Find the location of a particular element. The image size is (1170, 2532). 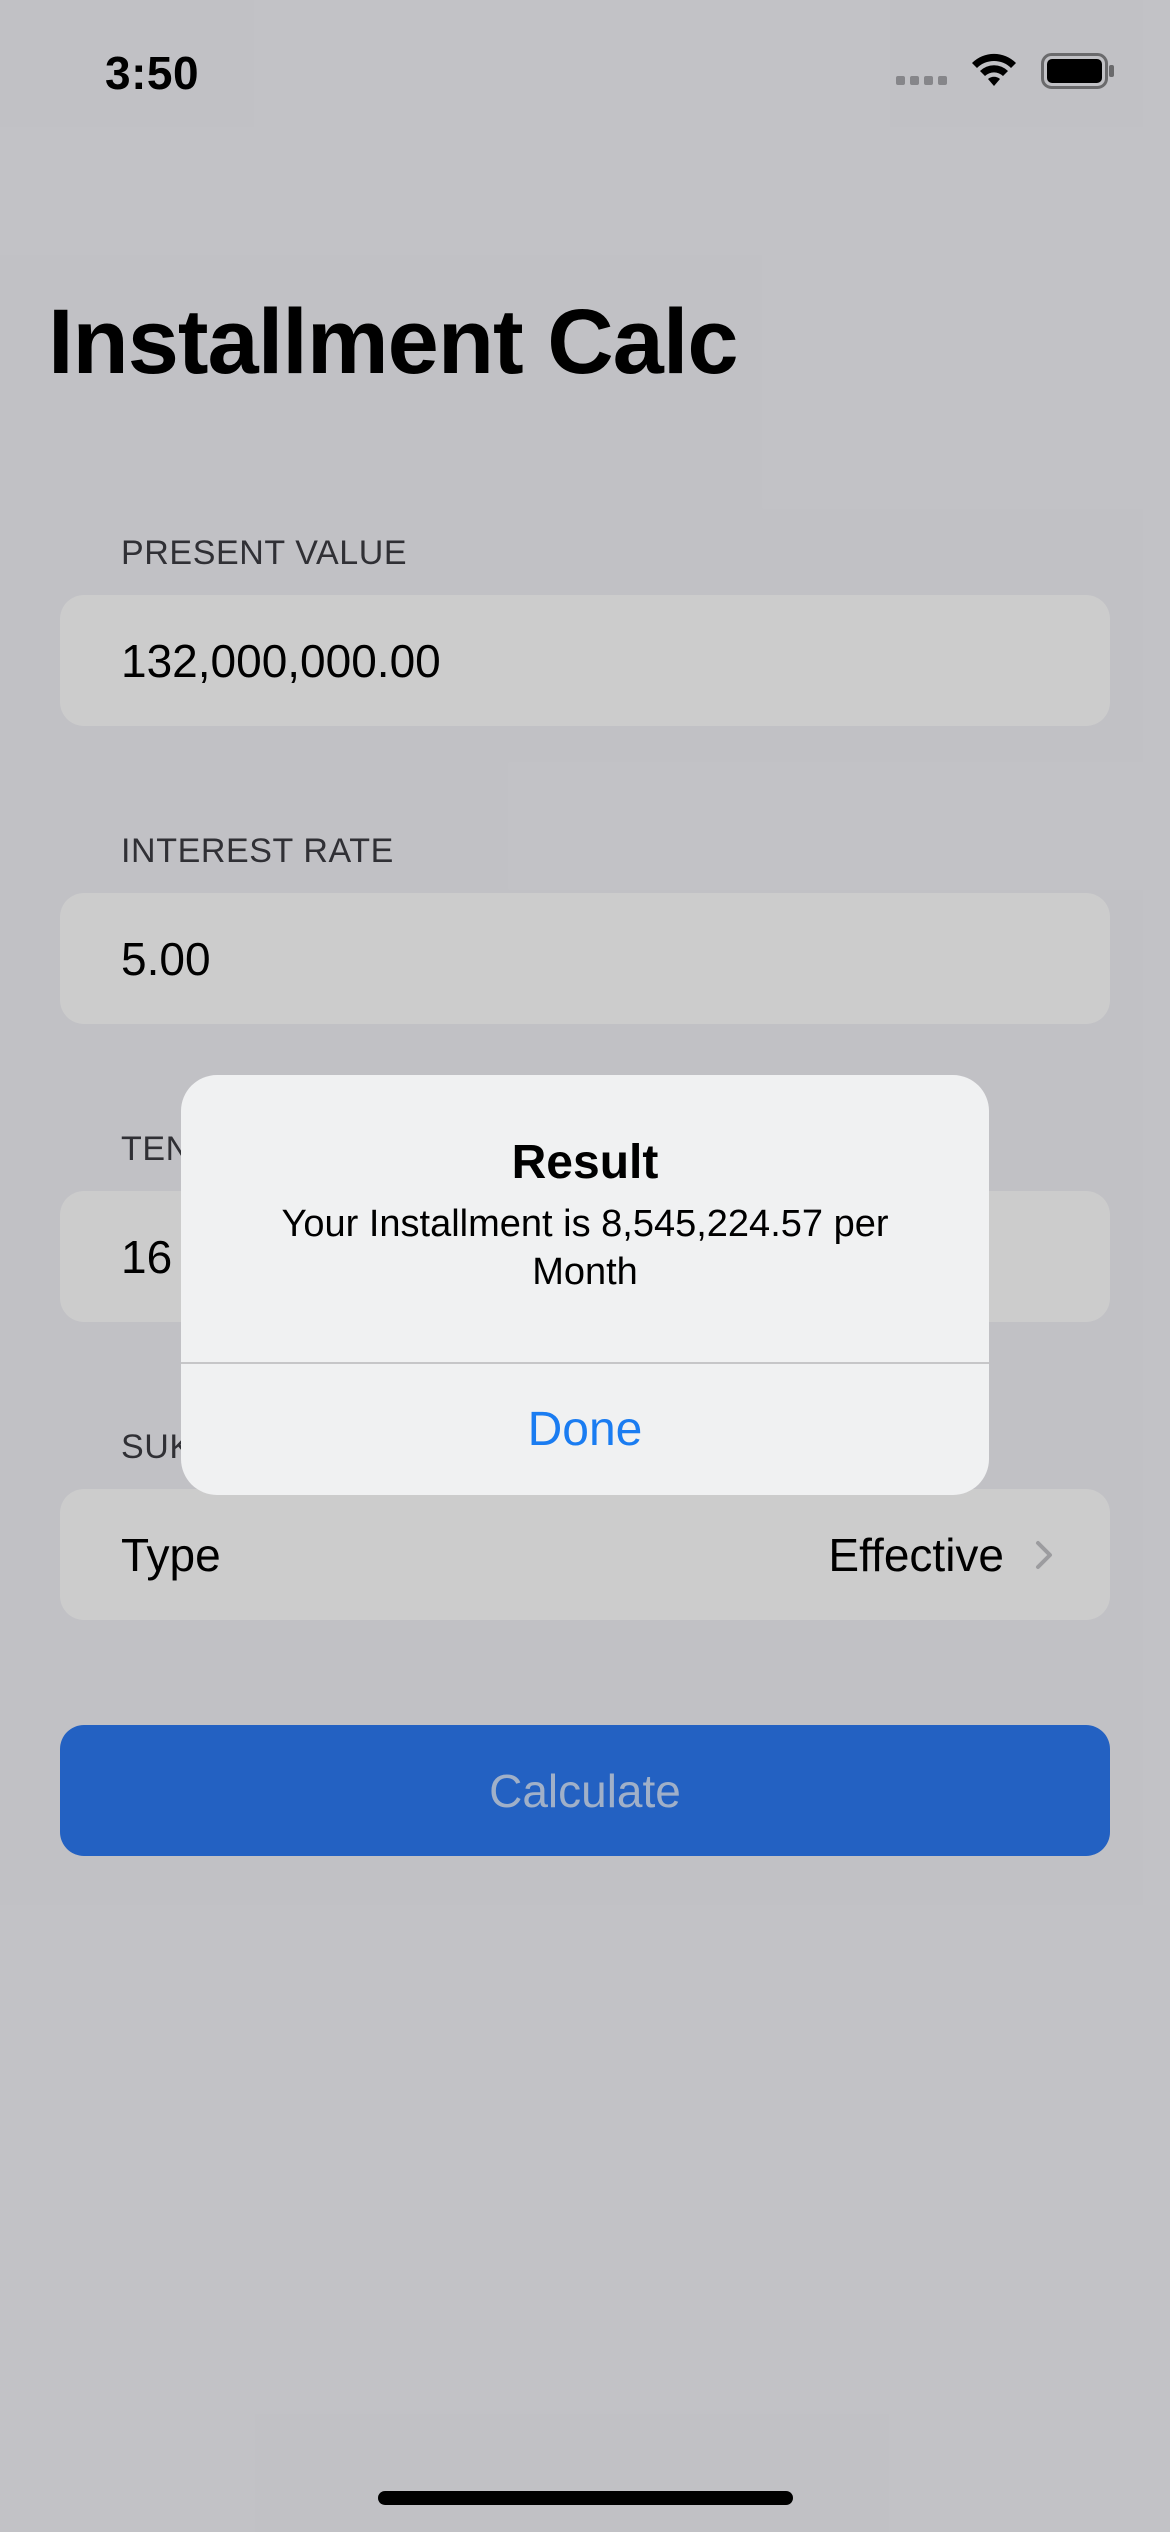

alert-title: Result is located at coordinates (585, 1162).